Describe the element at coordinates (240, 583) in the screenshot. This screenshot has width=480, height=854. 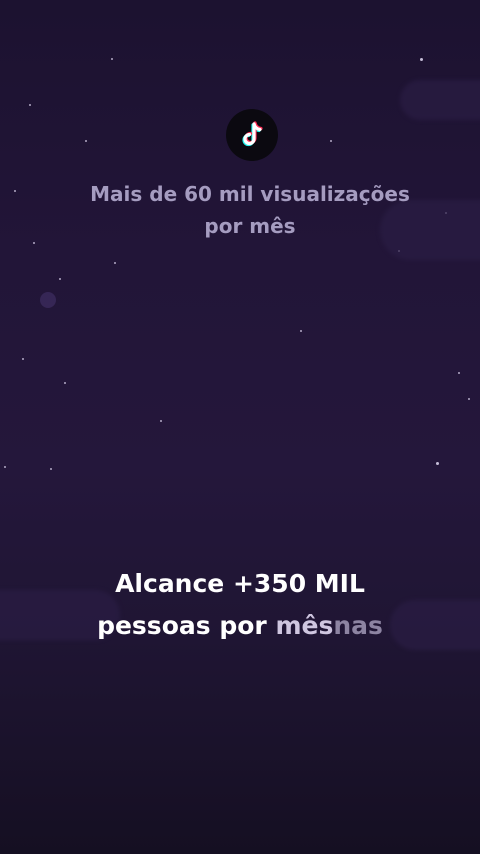
I see `caption-line-1: Alcance +350 MIL` at that location.